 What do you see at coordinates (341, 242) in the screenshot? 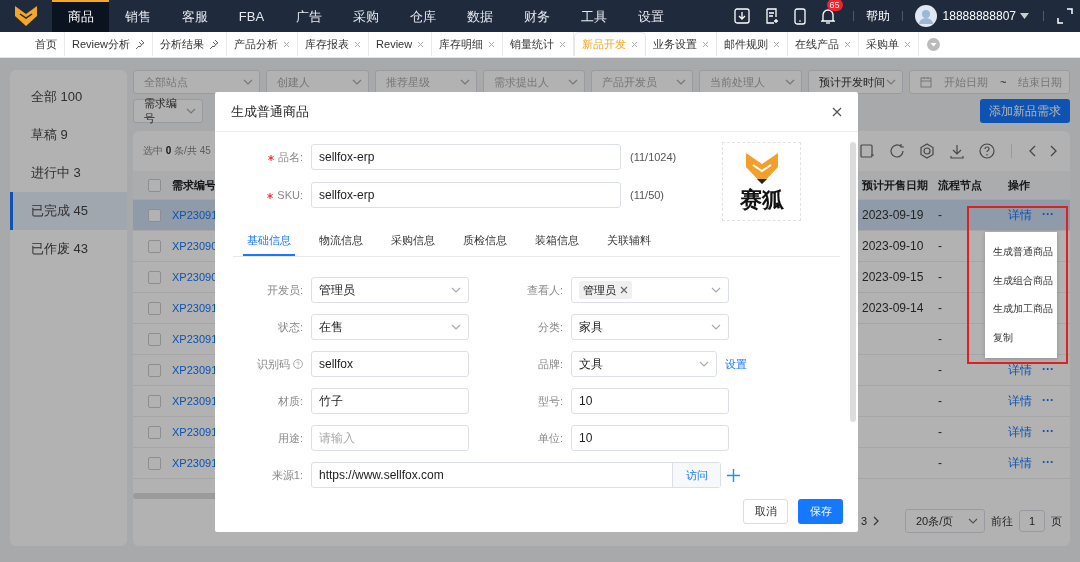
I see `form-tab: 物流信息` at bounding box center [341, 242].